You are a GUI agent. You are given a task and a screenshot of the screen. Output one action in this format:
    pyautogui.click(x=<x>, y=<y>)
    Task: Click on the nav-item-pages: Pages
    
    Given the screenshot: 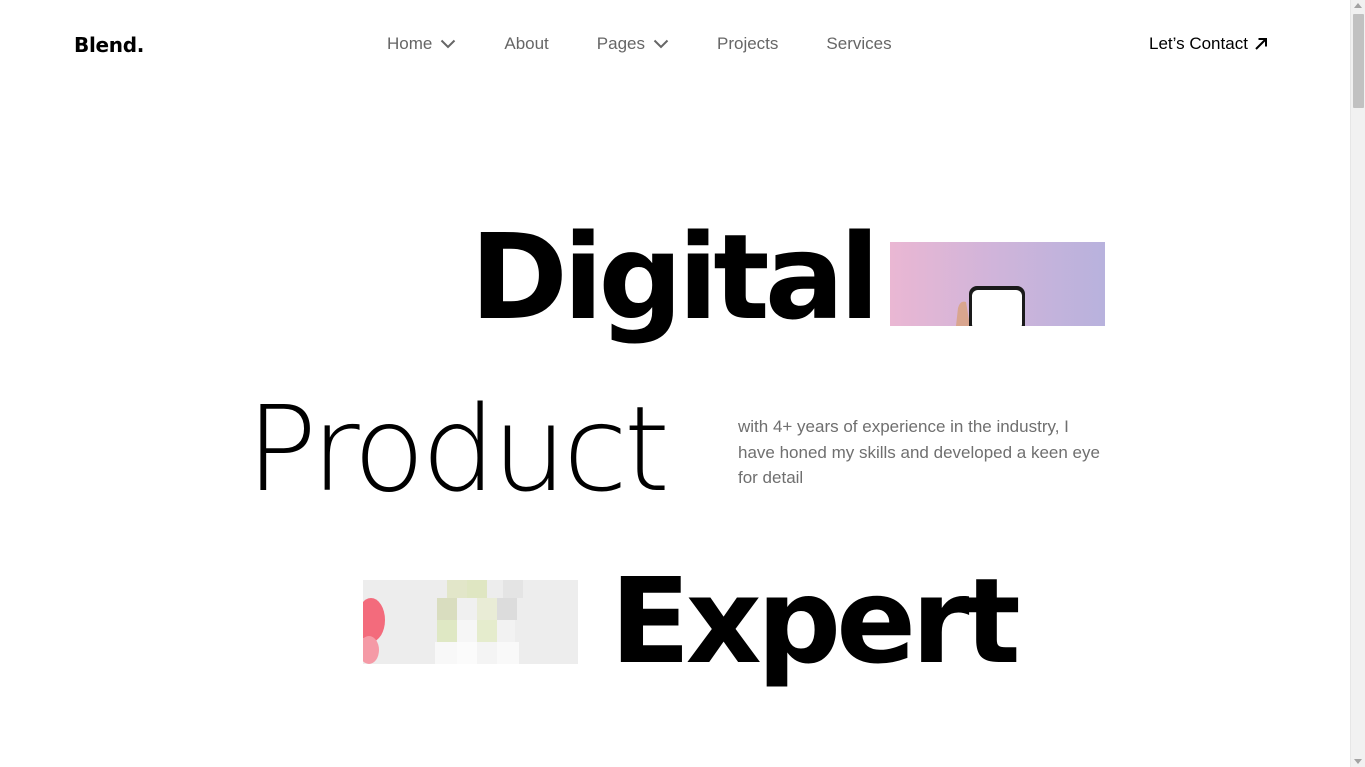 What is the action you would take?
    pyautogui.click(x=633, y=44)
    